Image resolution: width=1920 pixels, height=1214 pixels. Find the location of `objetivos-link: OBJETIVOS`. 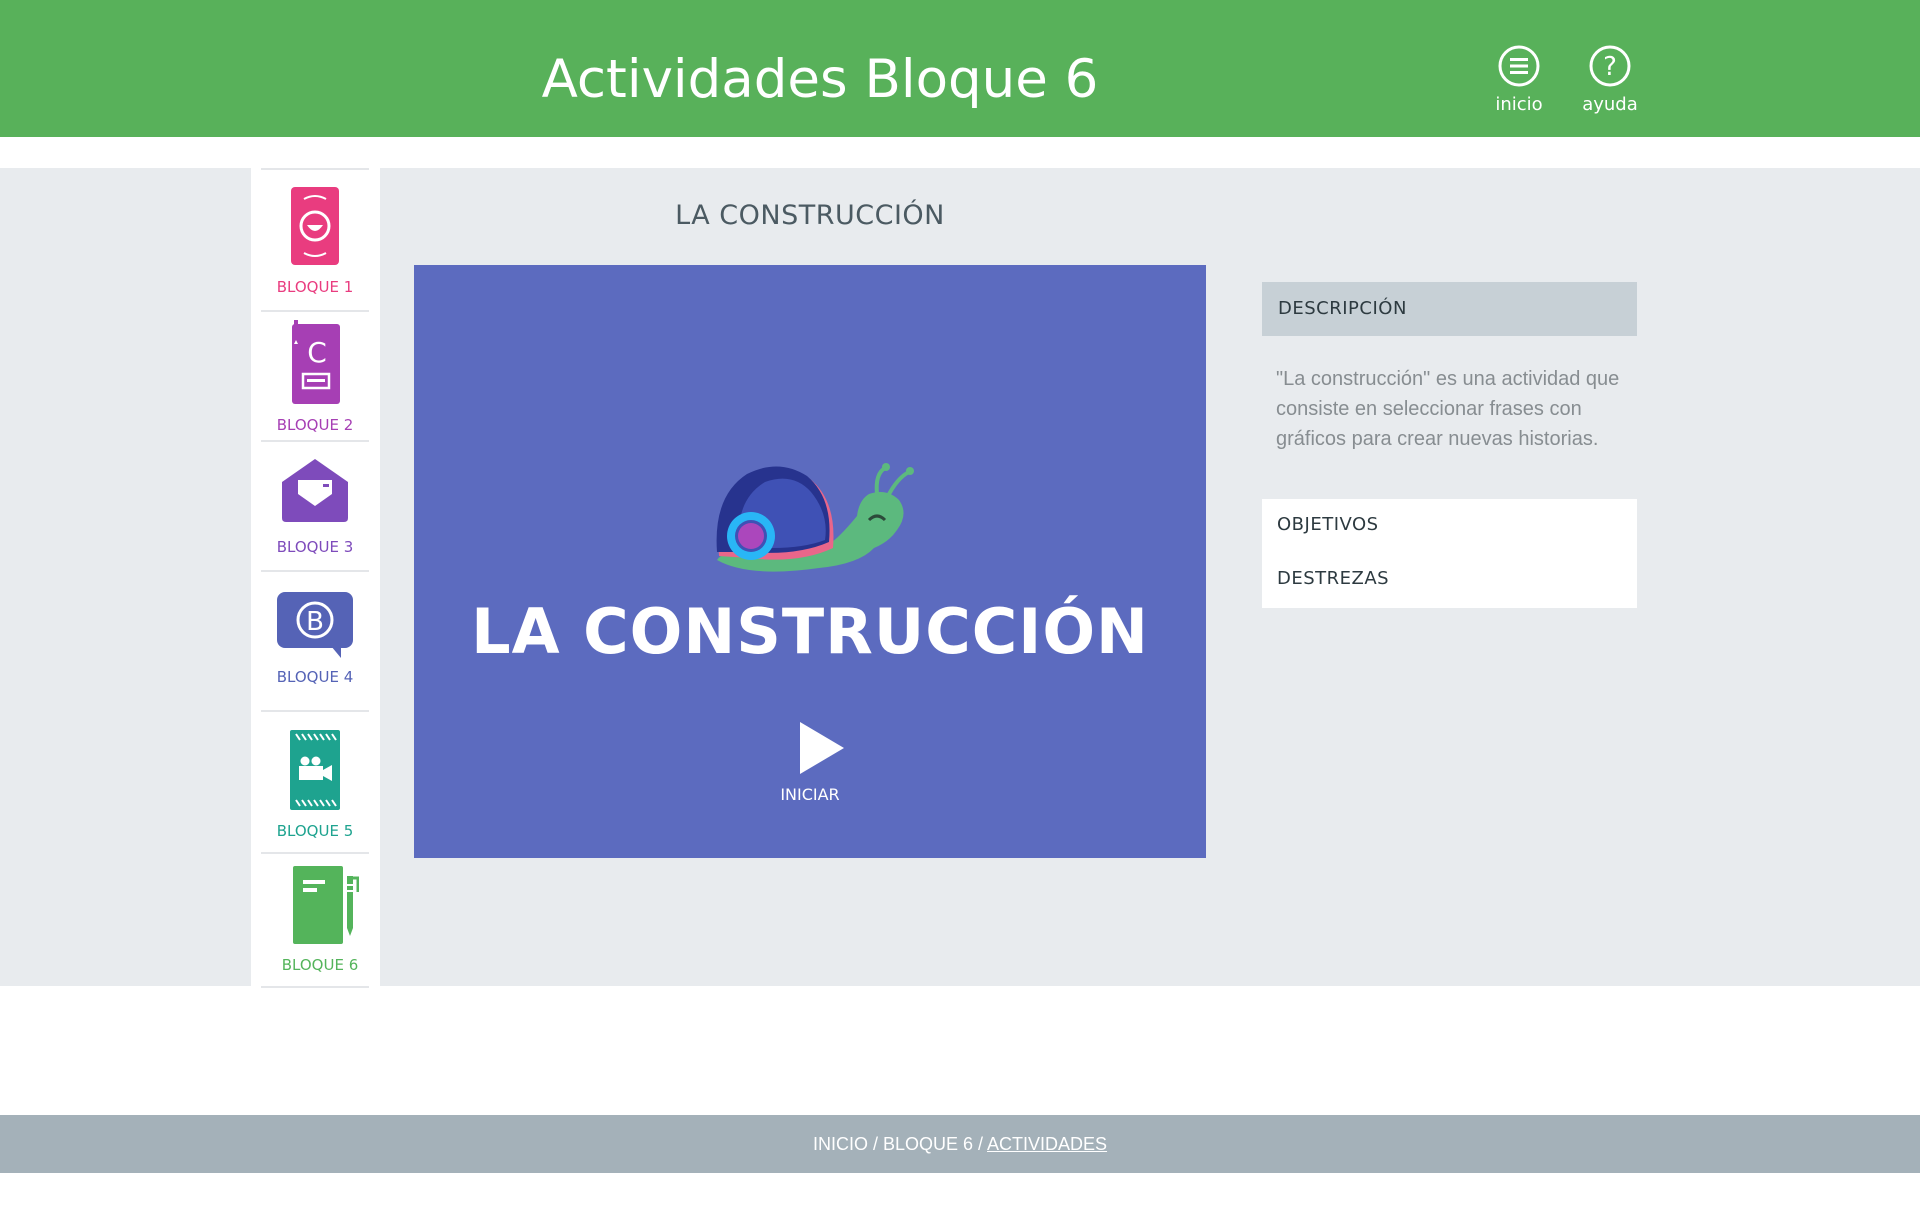

objetivos-link: OBJETIVOS is located at coordinates (1328, 524).